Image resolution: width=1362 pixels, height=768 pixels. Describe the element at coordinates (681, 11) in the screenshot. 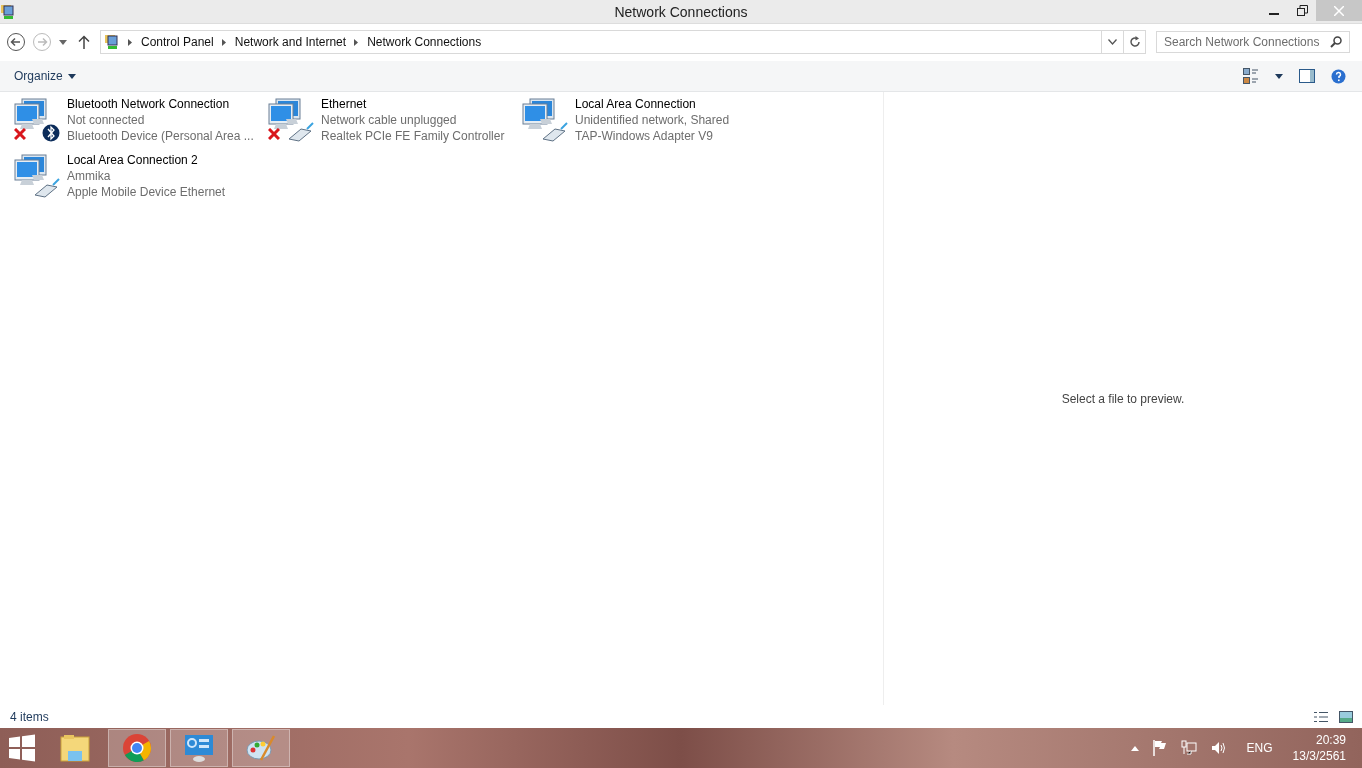

I see `window-title: Network Connections` at that location.